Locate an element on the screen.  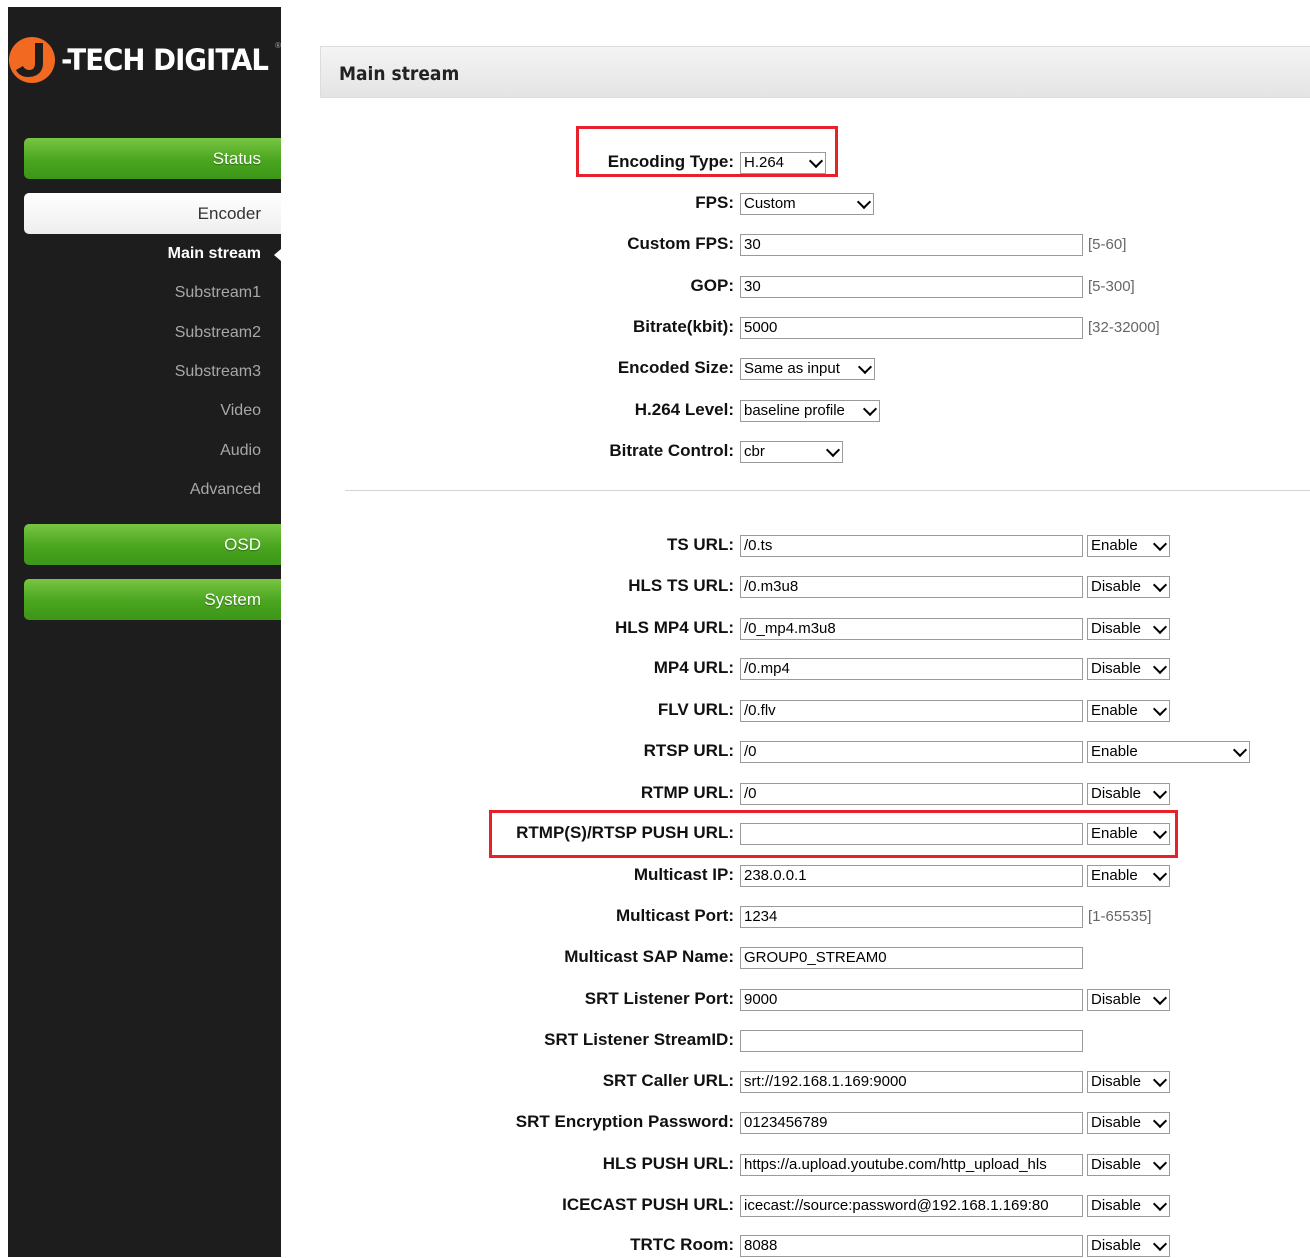
srt-password-input: 0123456789 is located at coordinates (911, 1123).